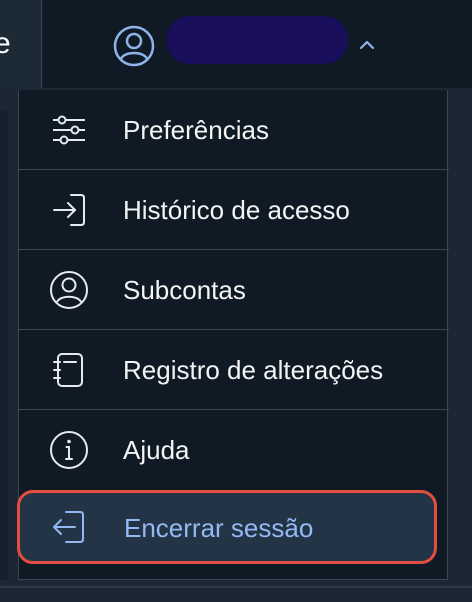  I want to click on redacted-user-name, so click(257, 40).